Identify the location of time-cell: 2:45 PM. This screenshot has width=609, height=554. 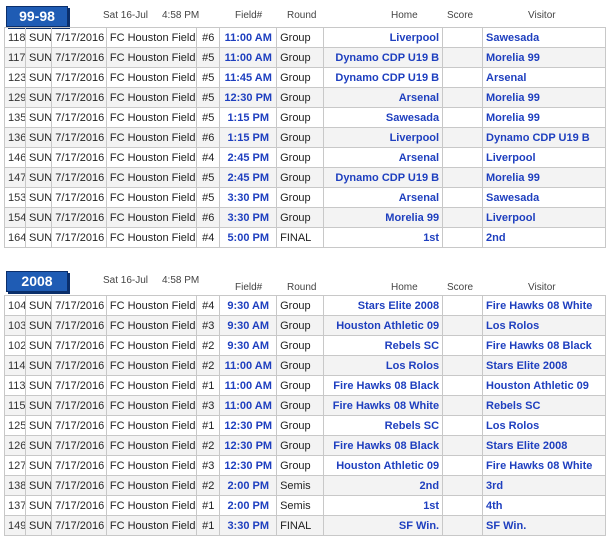
(248, 177).